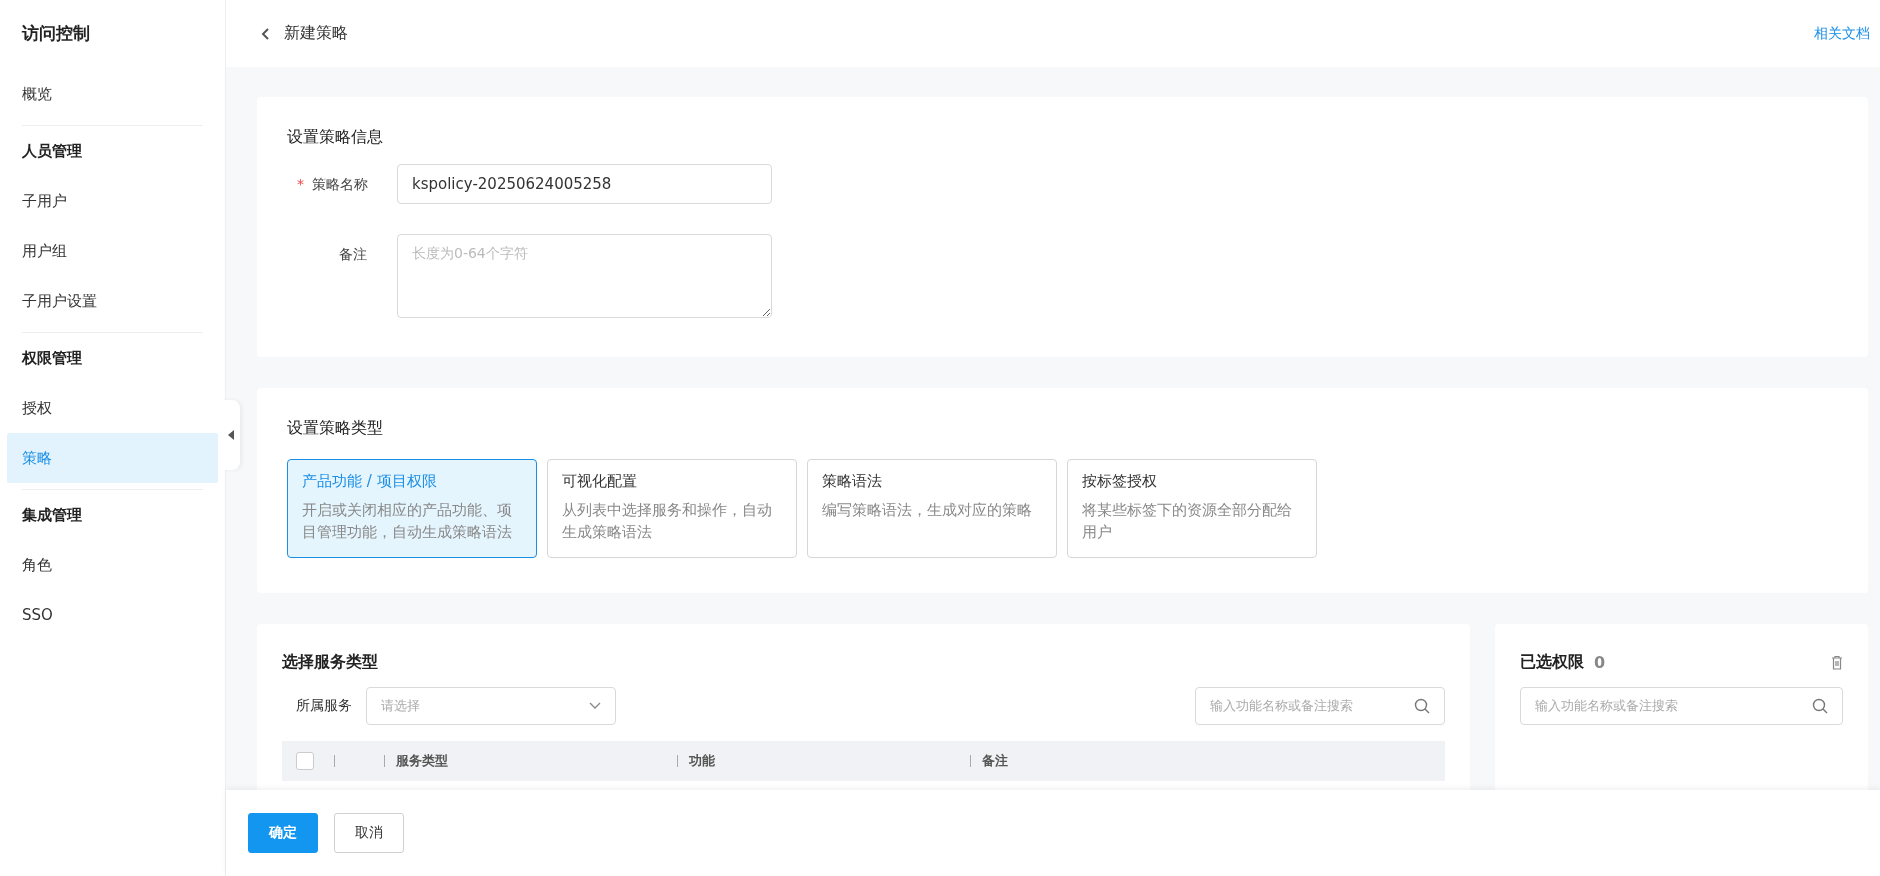 The height and width of the screenshot is (876, 1880). What do you see at coordinates (231, 435) in the screenshot?
I see `collapse-handle` at bounding box center [231, 435].